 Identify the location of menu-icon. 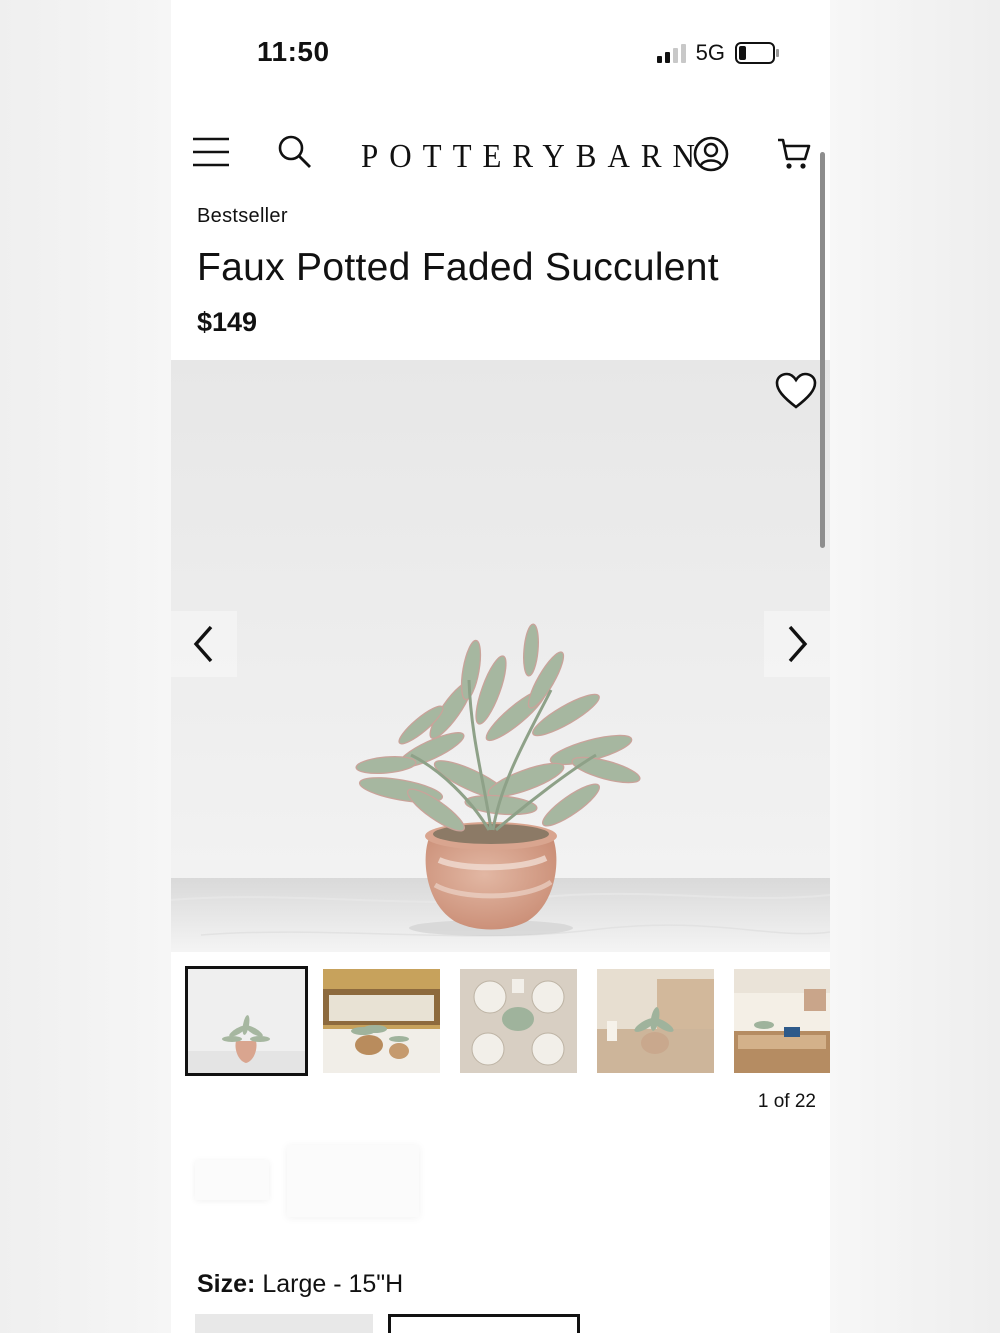
(211, 152).